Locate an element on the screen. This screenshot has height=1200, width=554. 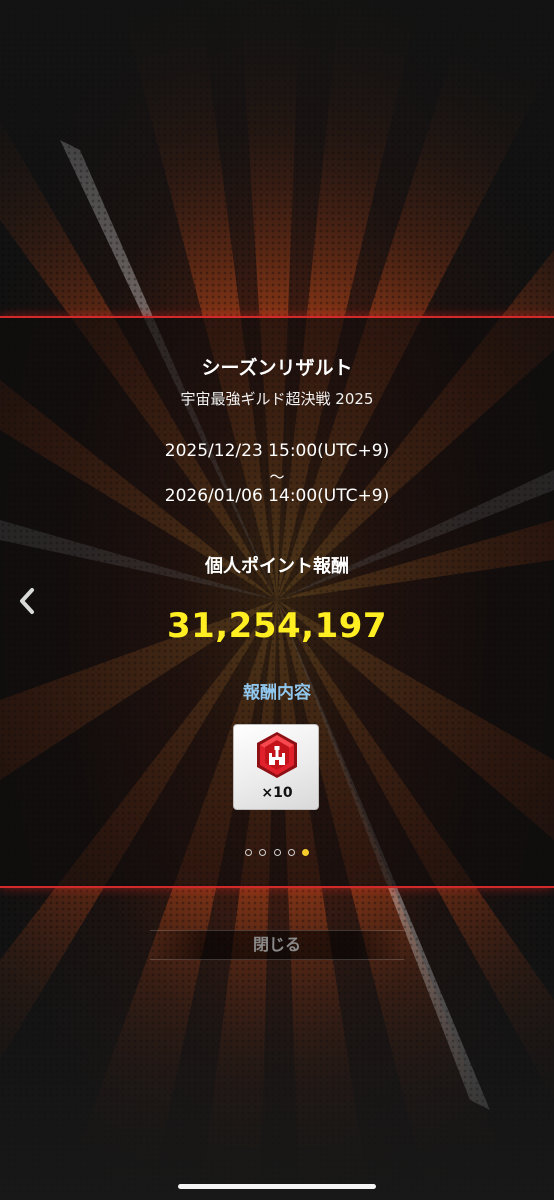
event-name: 宇宙最強ギルド超決戦 2025 is located at coordinates (277, 399).